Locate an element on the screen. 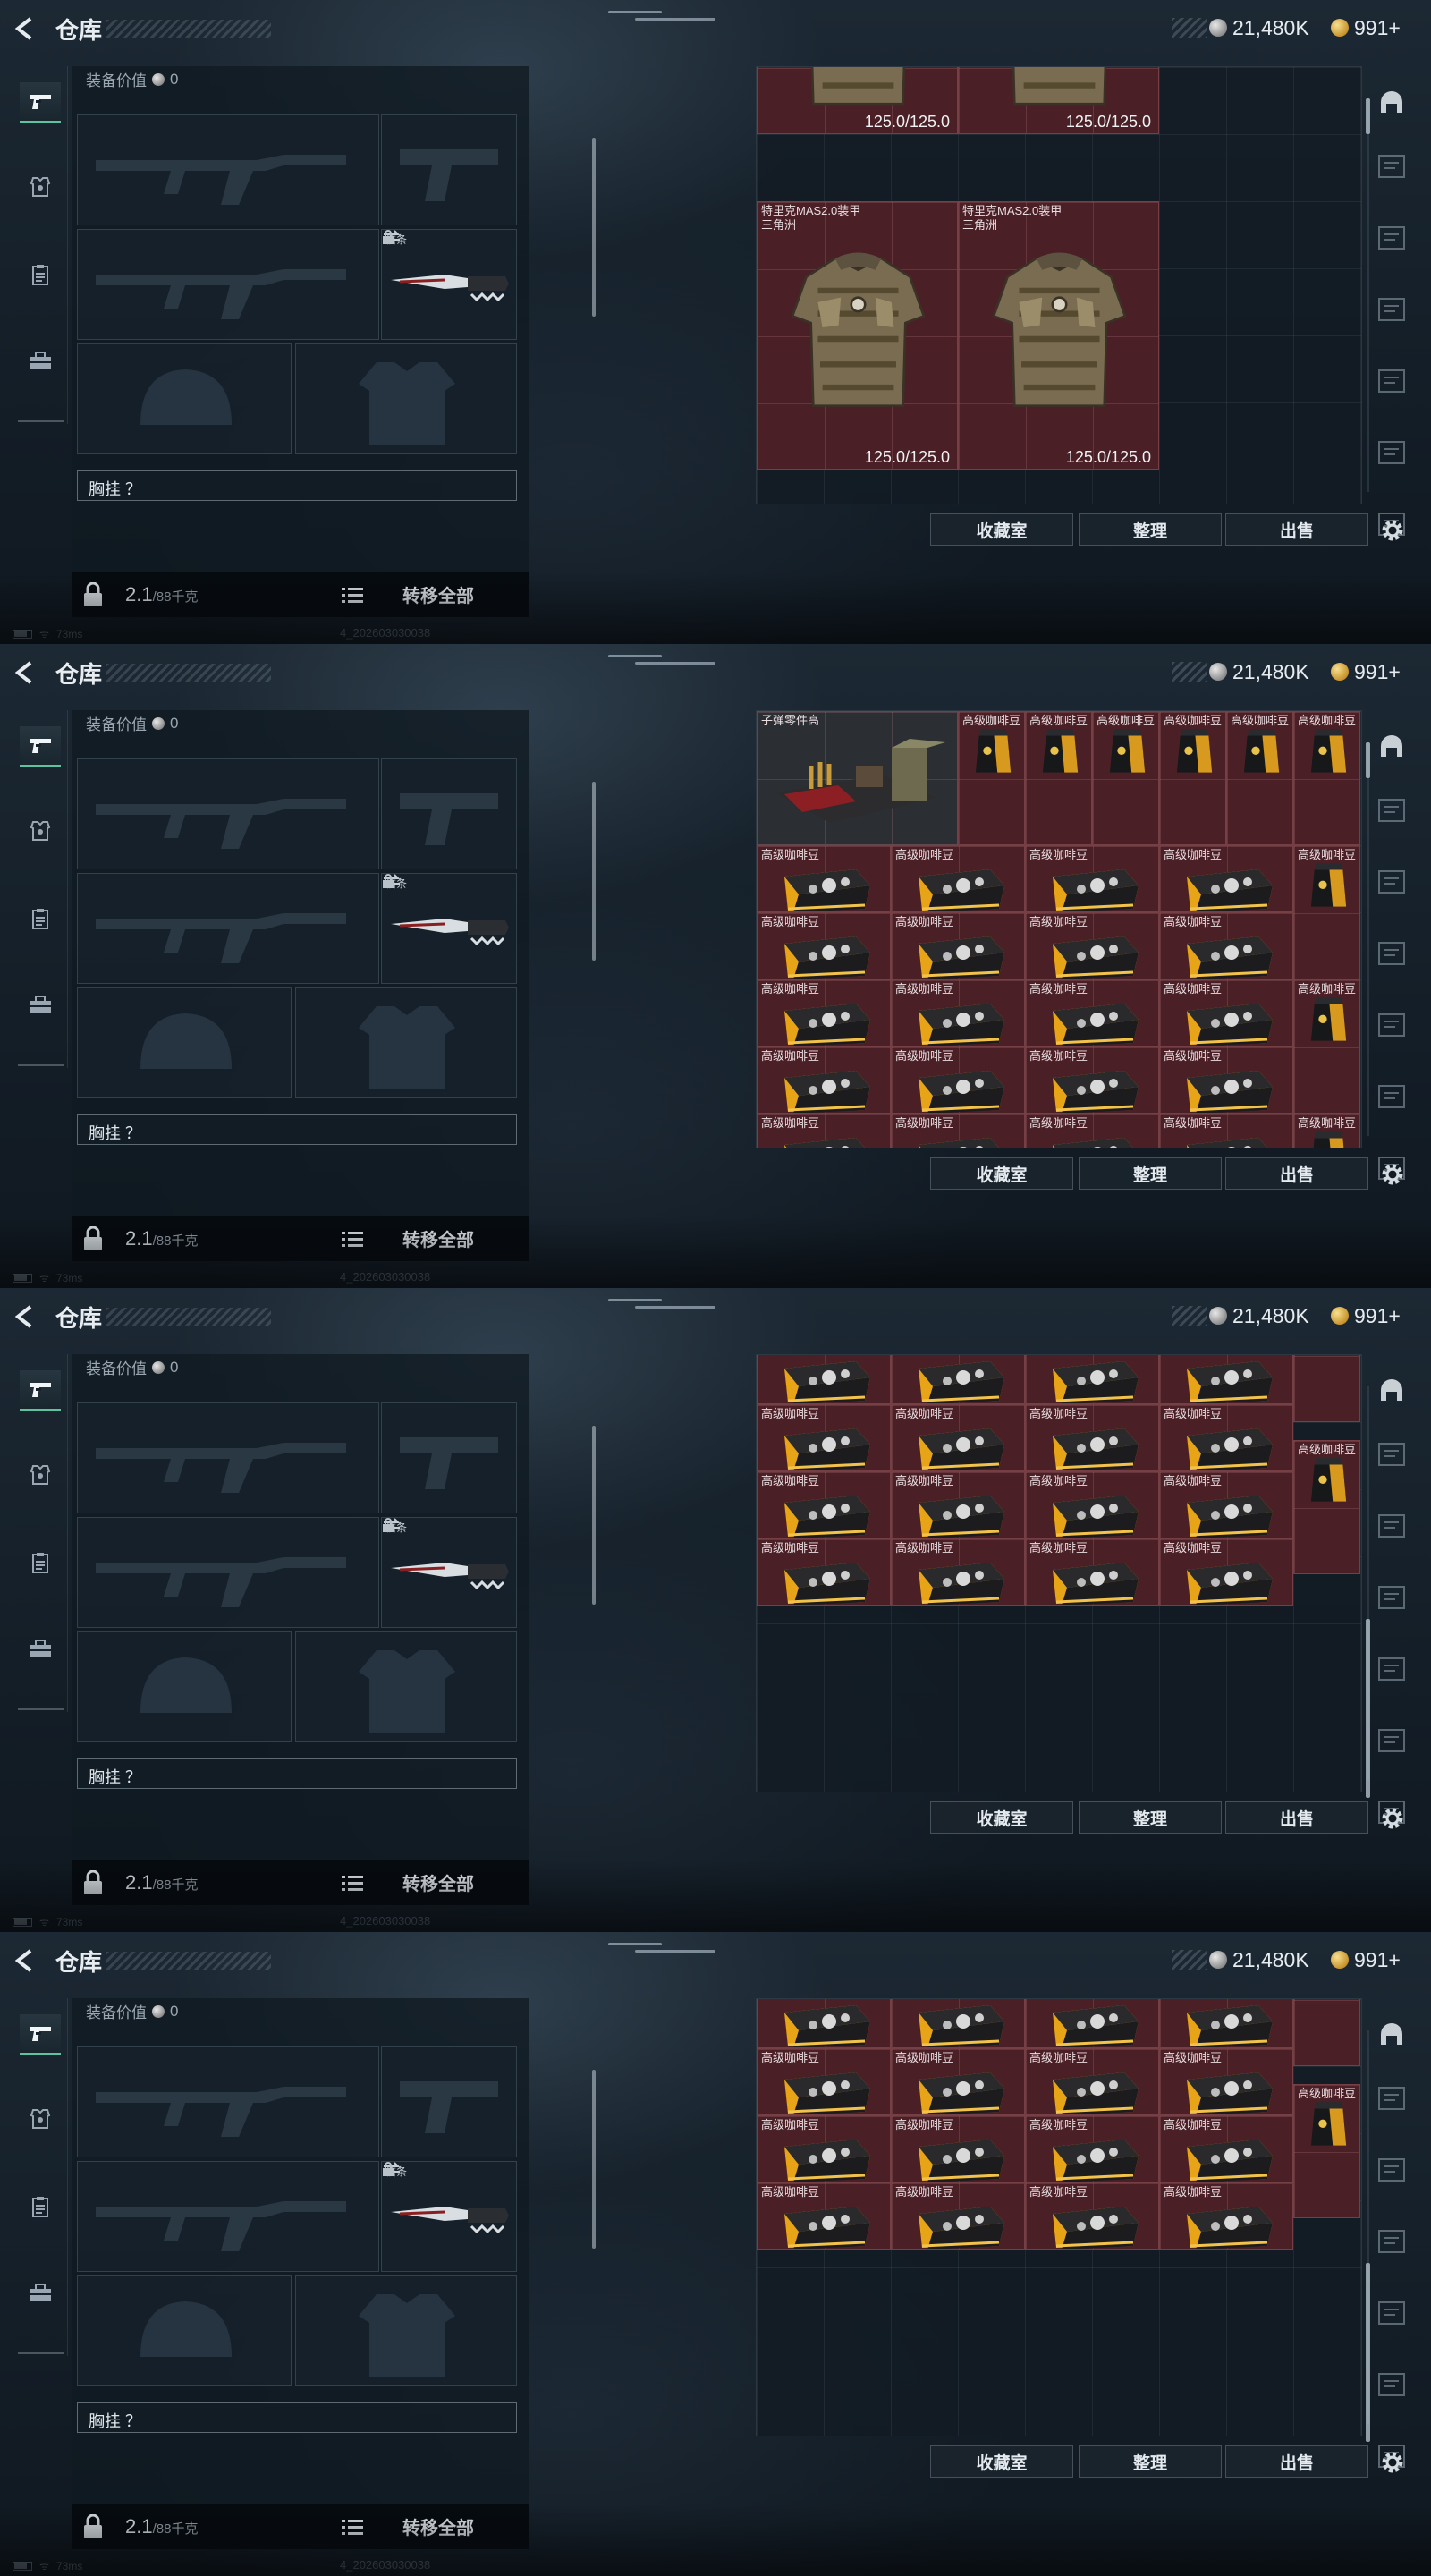 This screenshot has width=1431, height=2576. inventory-item: 125.0/125.0特里克MAS2.0装甲 三角洲 is located at coordinates (1059, 100).